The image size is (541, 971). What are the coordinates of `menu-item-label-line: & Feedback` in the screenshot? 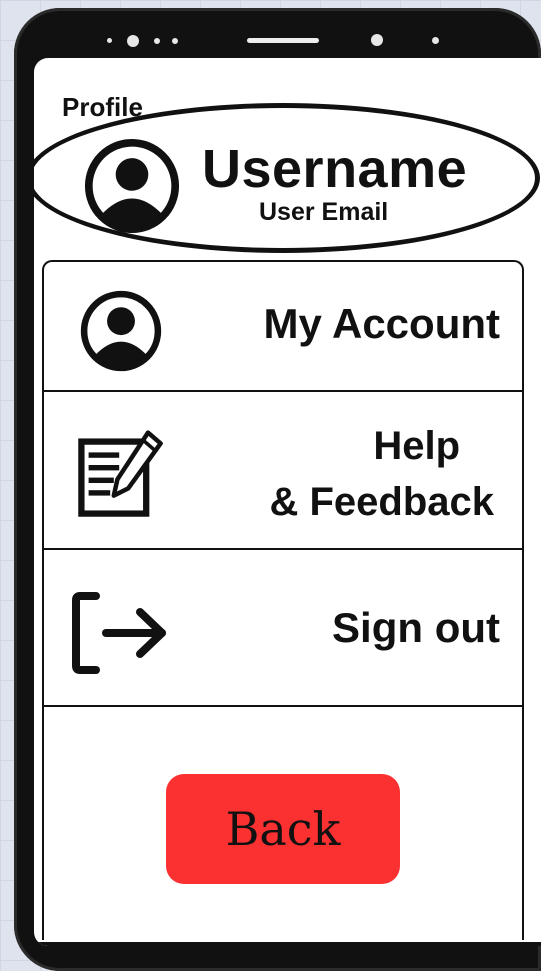 It's located at (381, 502).